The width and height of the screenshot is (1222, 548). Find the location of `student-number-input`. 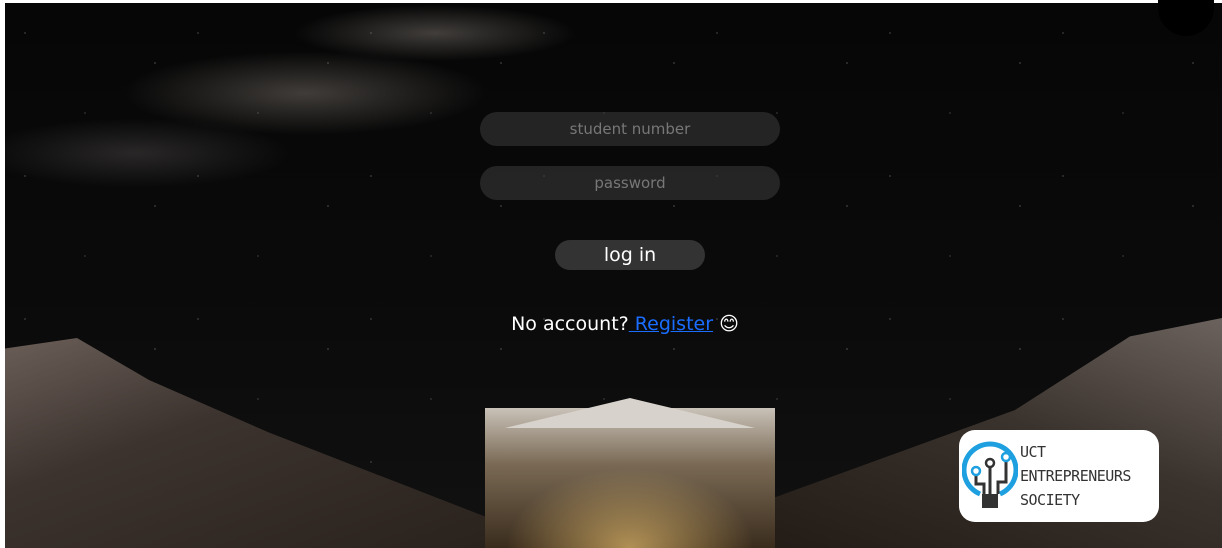

student-number-input is located at coordinates (630, 129).